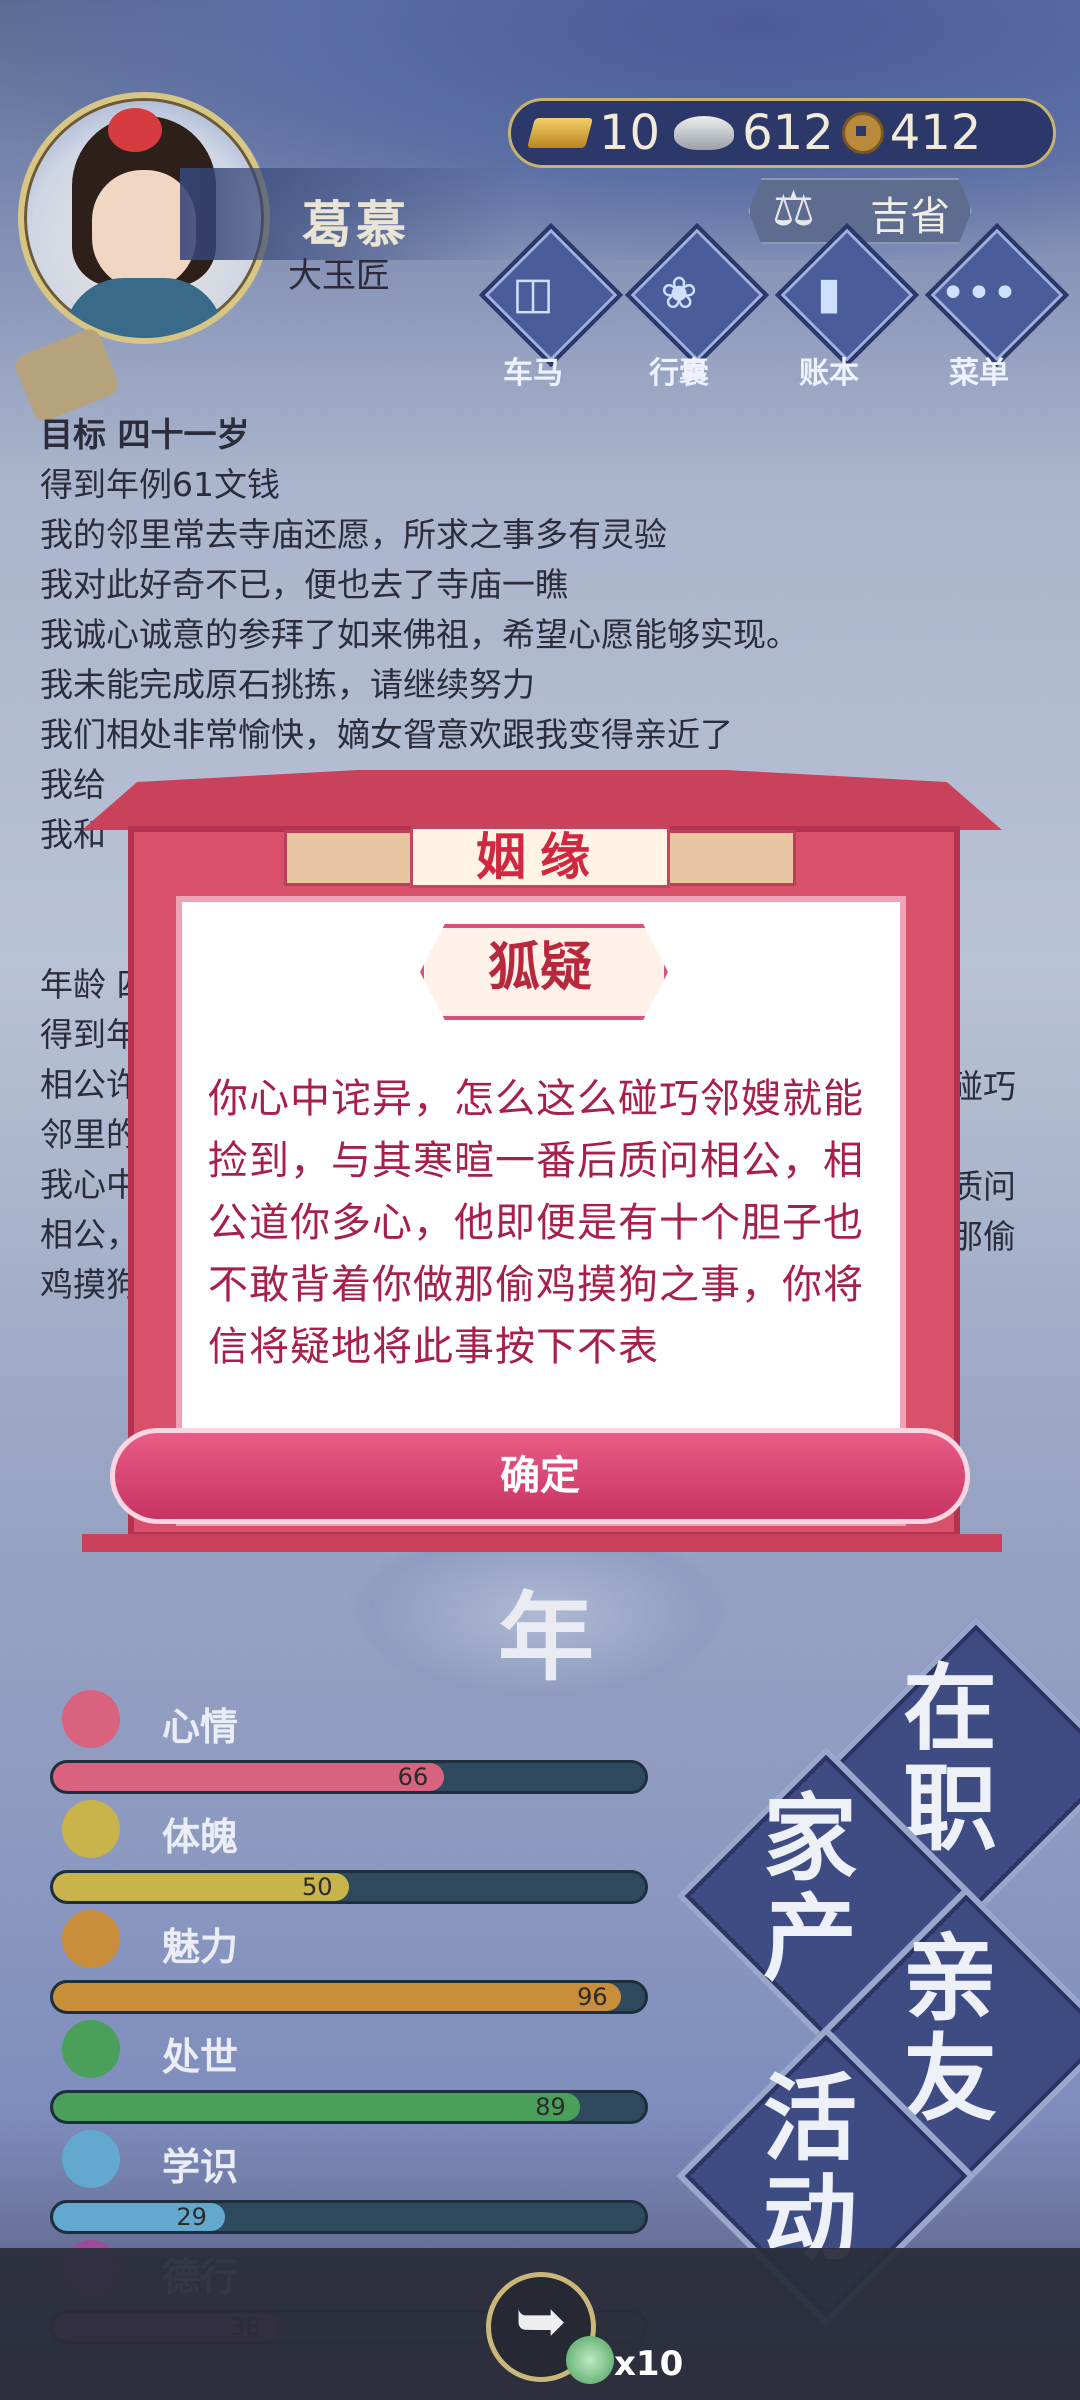 The width and height of the screenshot is (1080, 2400). I want to click on year-character: 年, so click(546, 1638).